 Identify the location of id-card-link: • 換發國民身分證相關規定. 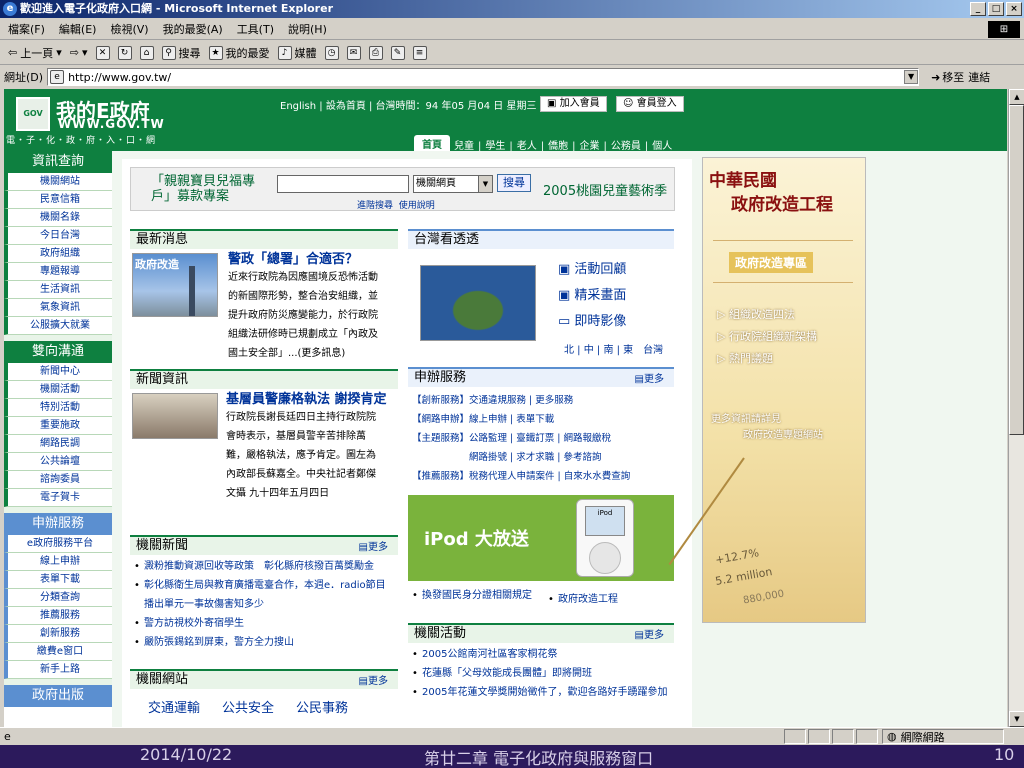
(477, 595).